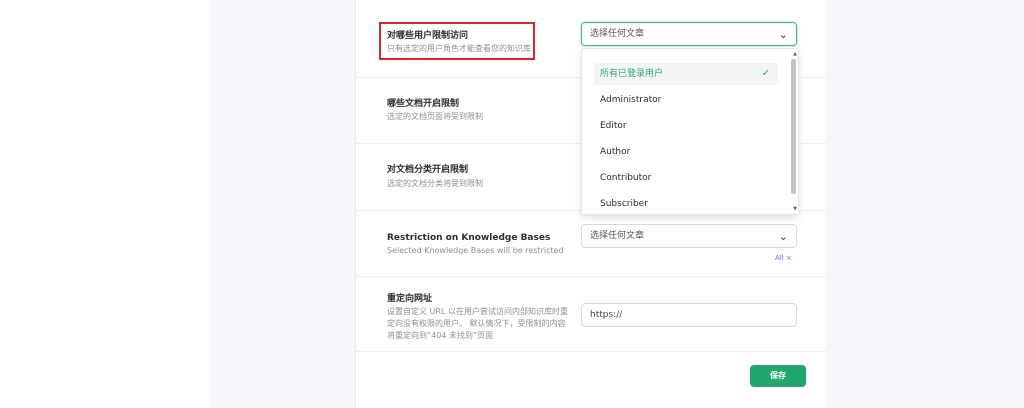  Describe the element at coordinates (632, 74) in the screenshot. I see `option-label: 所有已登录用户` at that location.